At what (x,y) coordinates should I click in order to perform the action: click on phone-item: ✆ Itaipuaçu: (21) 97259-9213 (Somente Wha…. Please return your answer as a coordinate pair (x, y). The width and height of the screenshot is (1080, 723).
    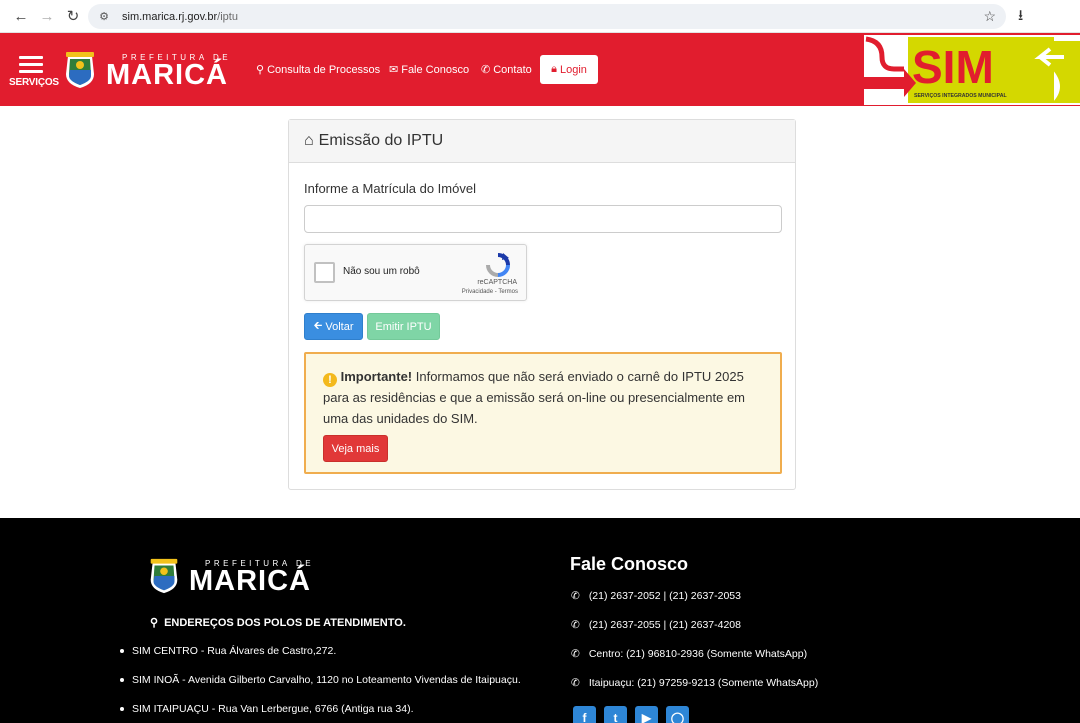
    Looking at the image, I should click on (694, 683).